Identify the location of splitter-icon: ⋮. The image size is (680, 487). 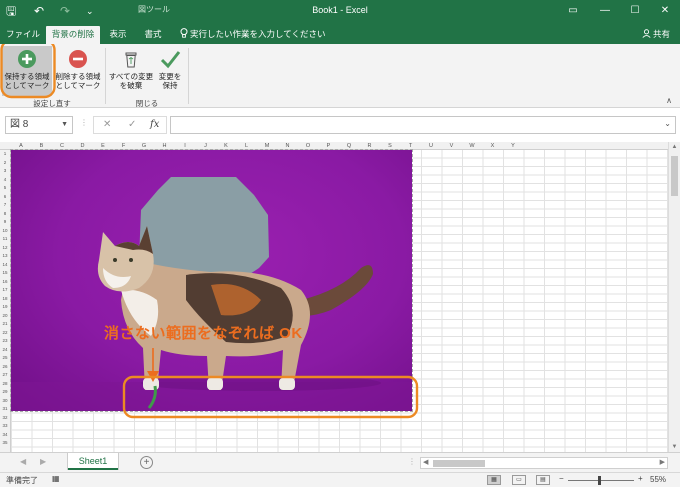
(412, 461).